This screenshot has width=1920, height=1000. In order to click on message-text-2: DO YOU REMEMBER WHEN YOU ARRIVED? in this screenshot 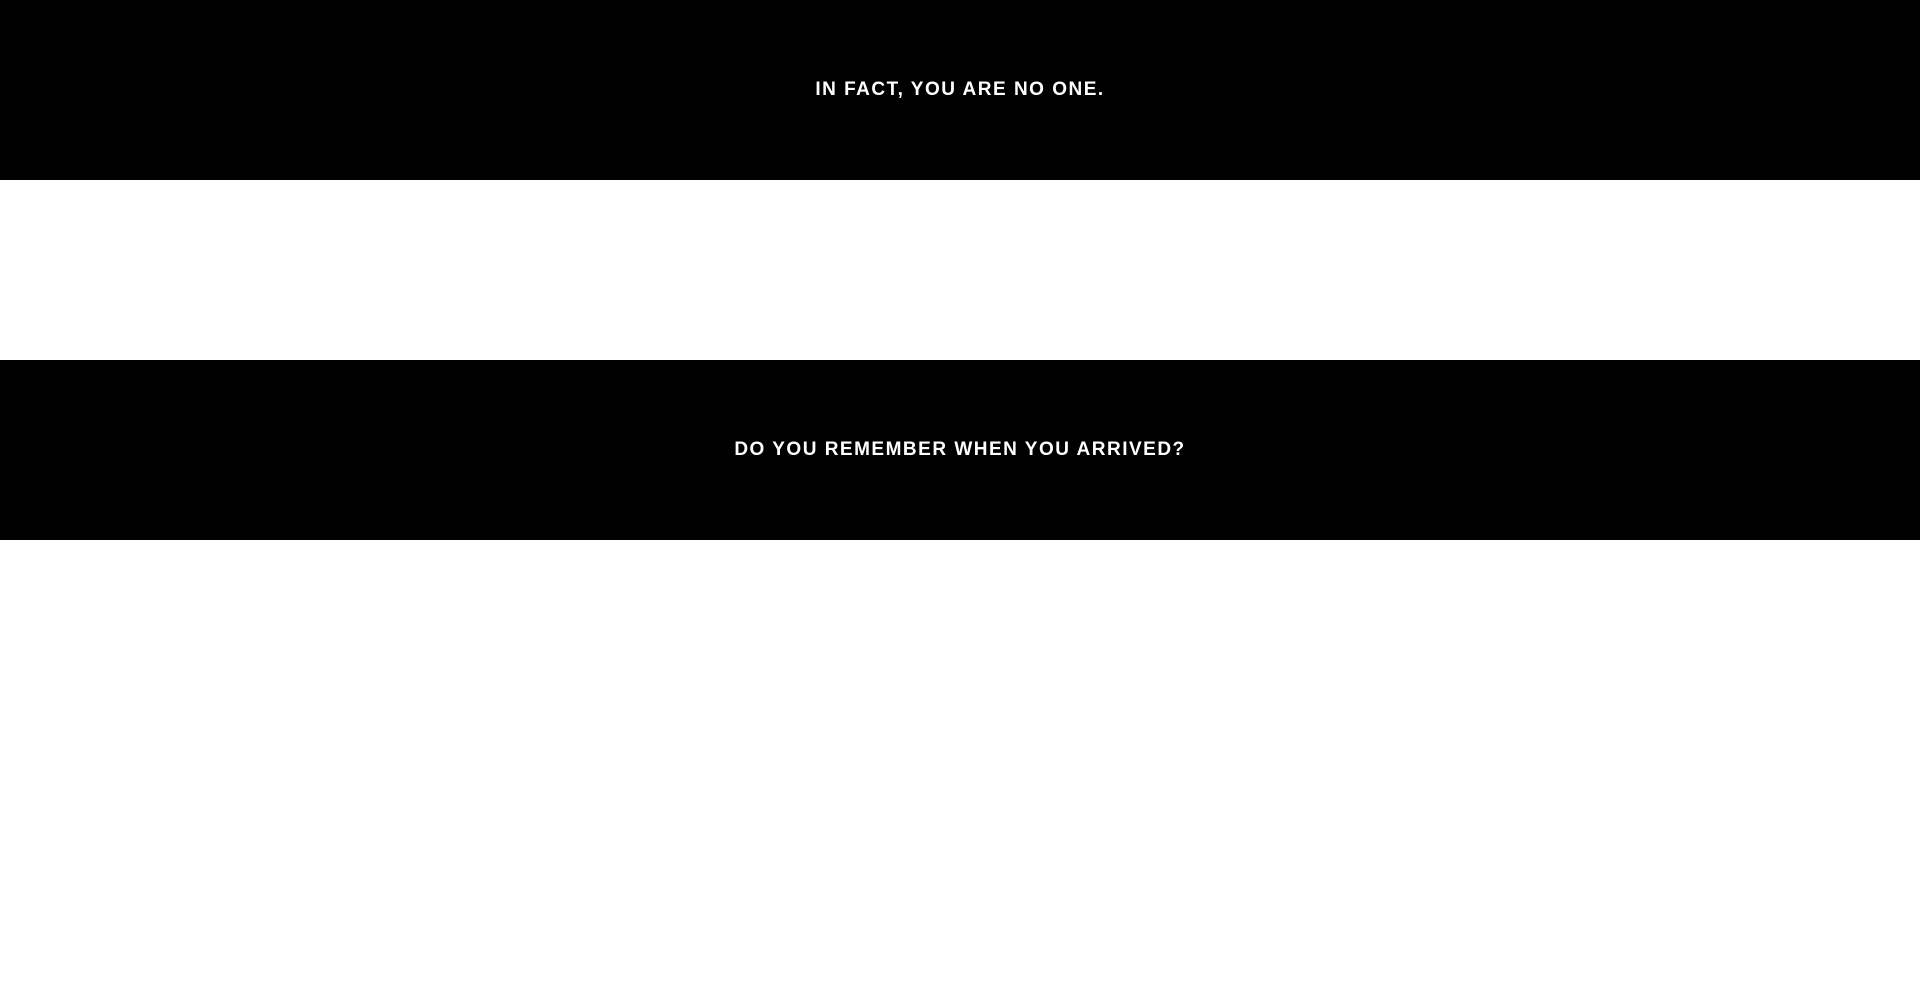, I will do `click(960, 449)`.